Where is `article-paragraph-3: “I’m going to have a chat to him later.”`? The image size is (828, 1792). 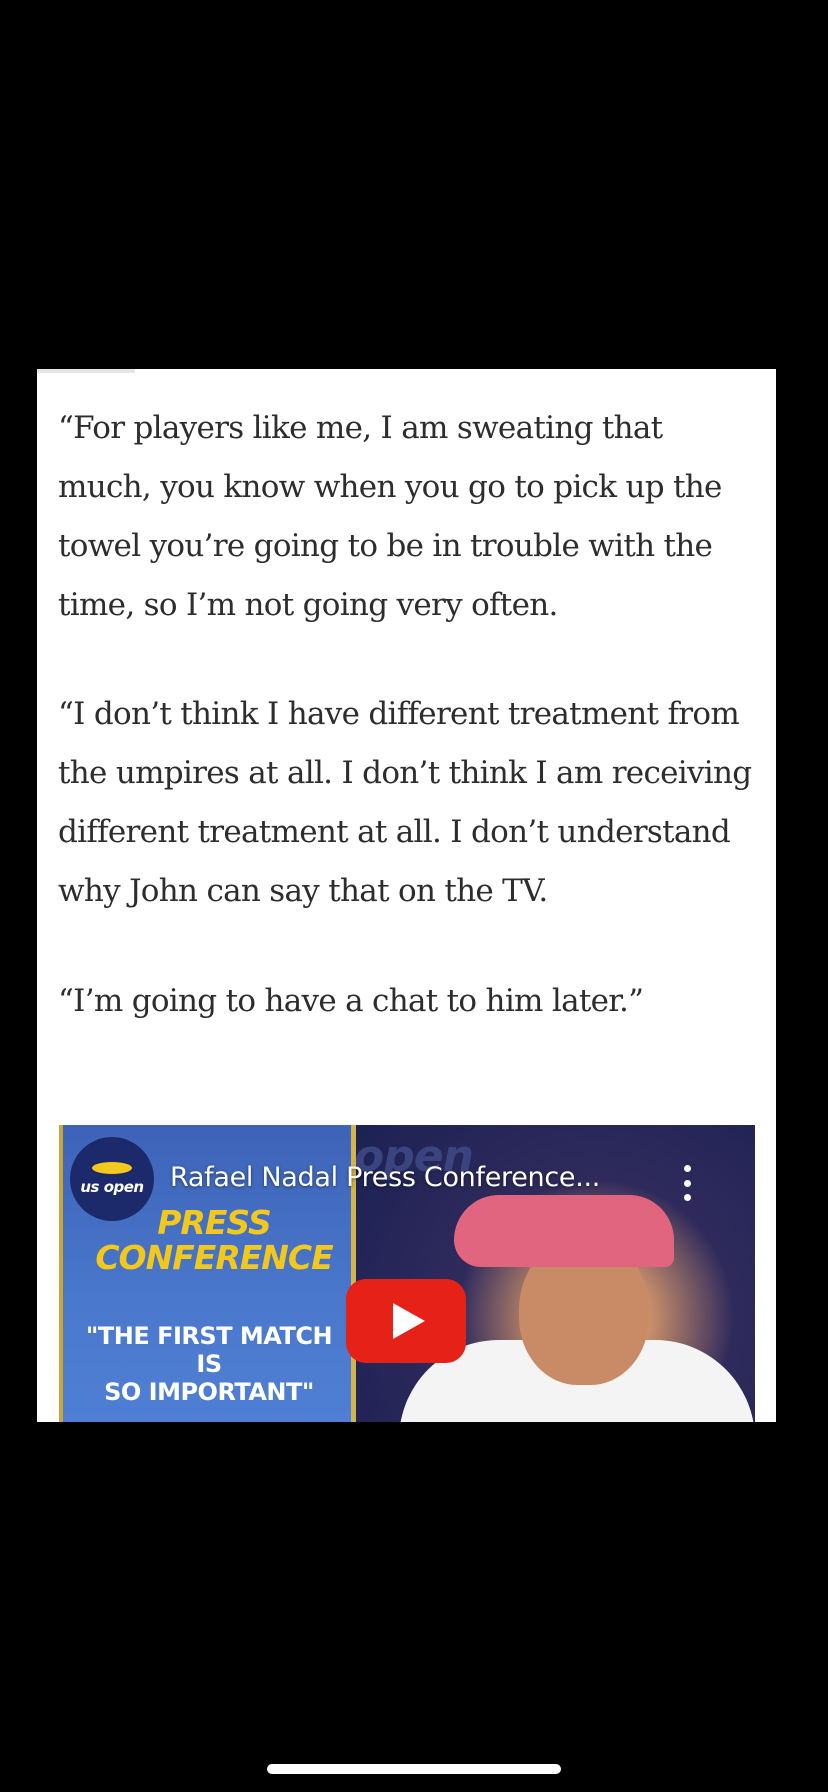
article-paragraph-3: “I’m going to have a chat to him later.” is located at coordinates (351, 1001).